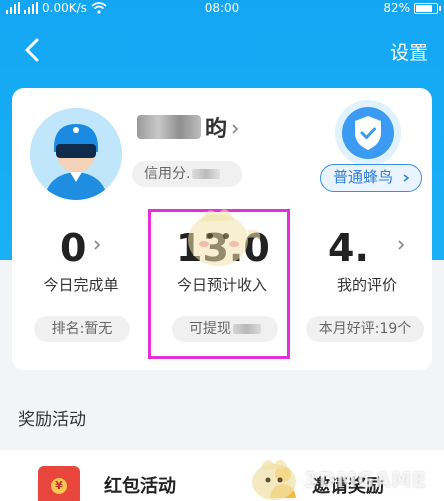 The height and width of the screenshot is (501, 444). I want to click on credit-score-pill: 信用分., so click(187, 174).